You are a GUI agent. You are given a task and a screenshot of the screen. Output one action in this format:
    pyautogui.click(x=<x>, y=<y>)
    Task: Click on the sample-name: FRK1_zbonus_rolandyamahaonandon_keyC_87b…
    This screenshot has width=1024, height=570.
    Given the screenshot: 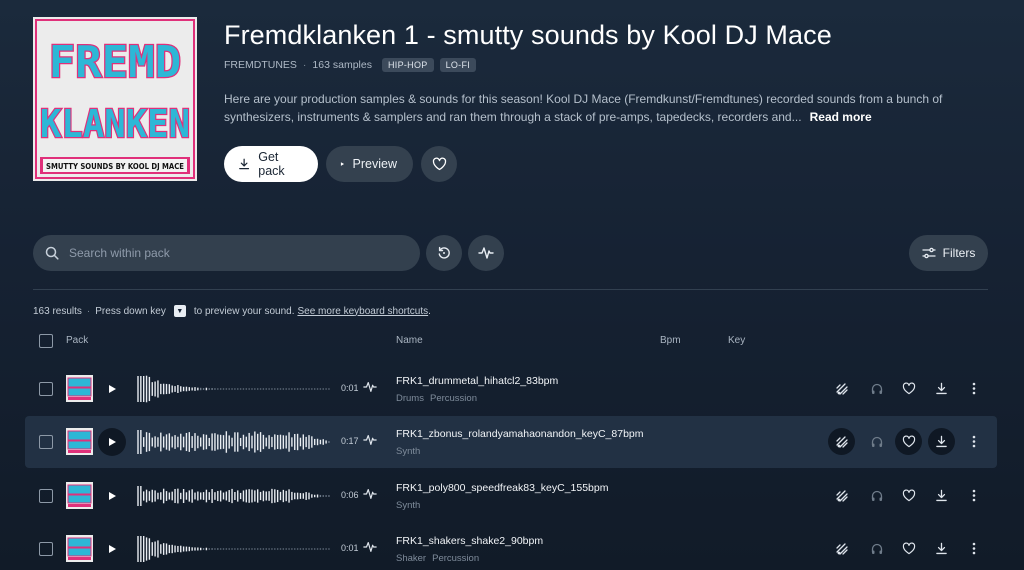 What is the action you would take?
    pyautogui.click(x=520, y=434)
    